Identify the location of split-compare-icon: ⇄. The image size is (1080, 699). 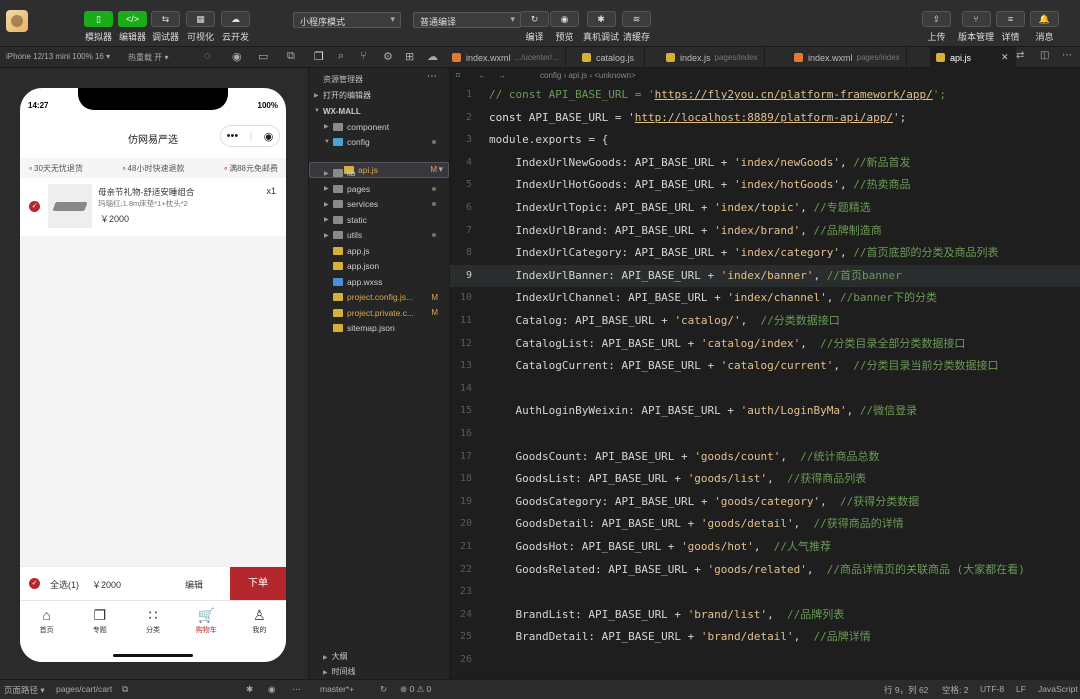
(1020, 55).